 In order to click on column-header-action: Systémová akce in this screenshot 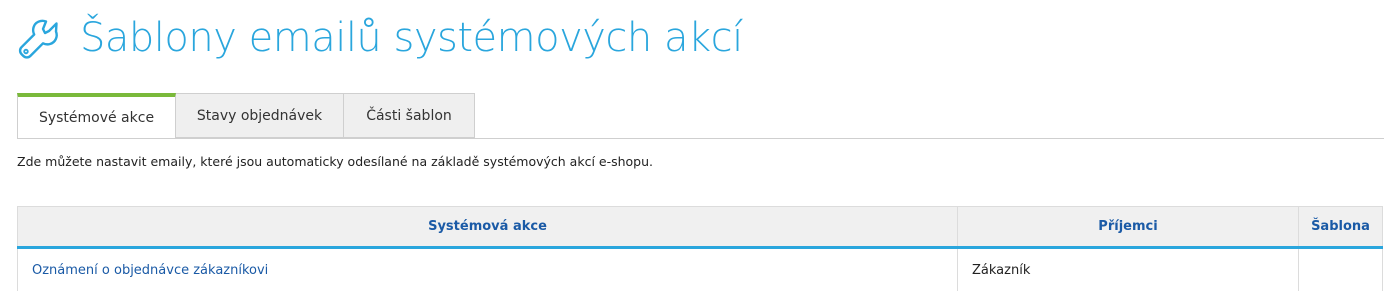, I will do `click(487, 227)`.